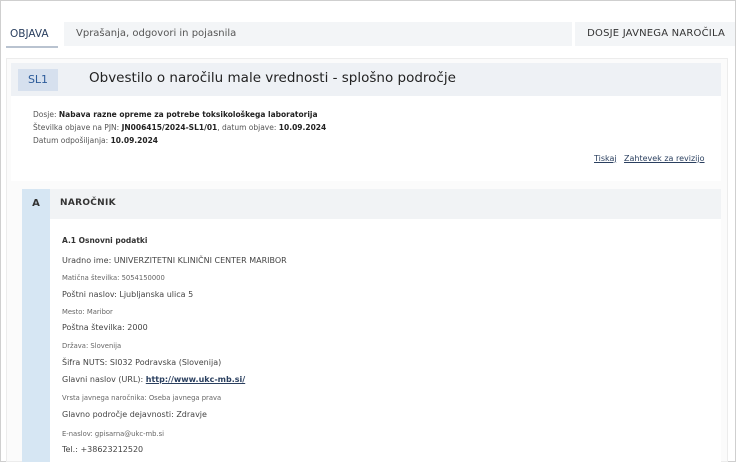 The width and height of the screenshot is (736, 462). What do you see at coordinates (385, 204) in the screenshot?
I see `section-header: NAROČNIK` at bounding box center [385, 204].